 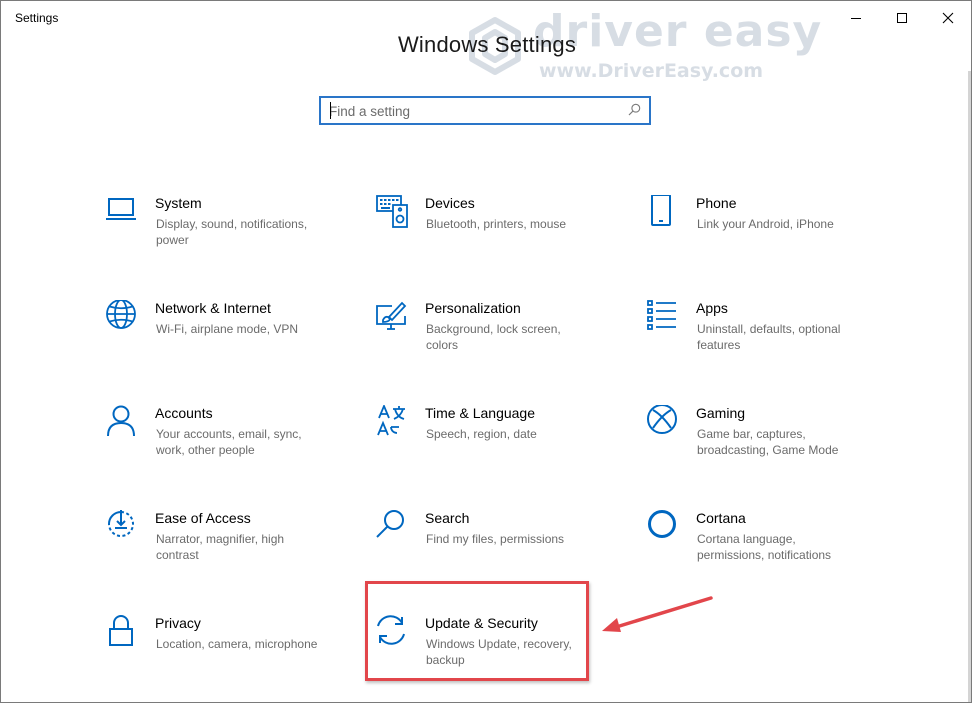 I want to click on maximize-button, so click(x=902, y=18).